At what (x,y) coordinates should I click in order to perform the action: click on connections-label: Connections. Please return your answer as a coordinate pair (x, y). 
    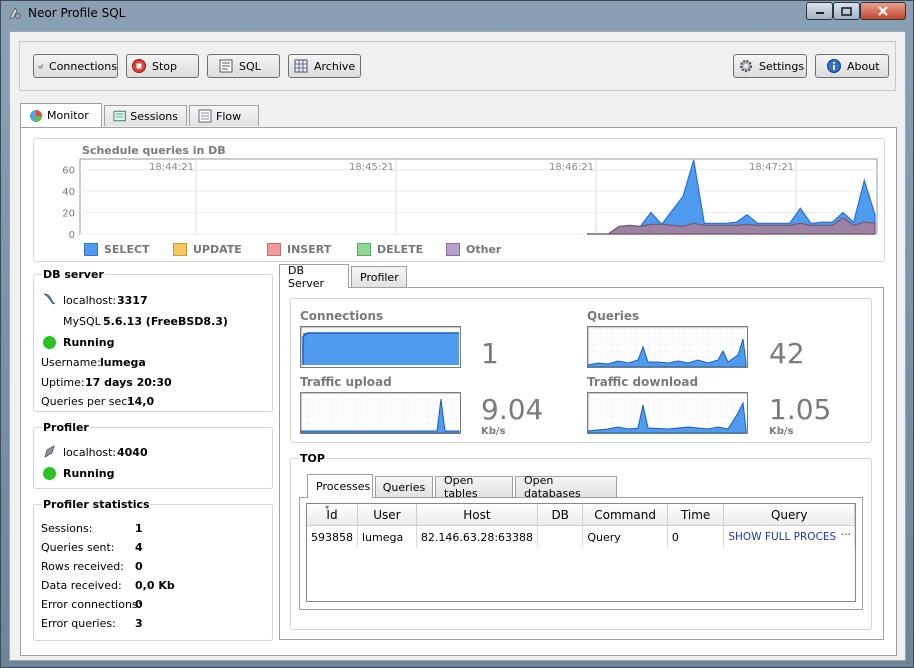
    Looking at the image, I should click on (83, 66).